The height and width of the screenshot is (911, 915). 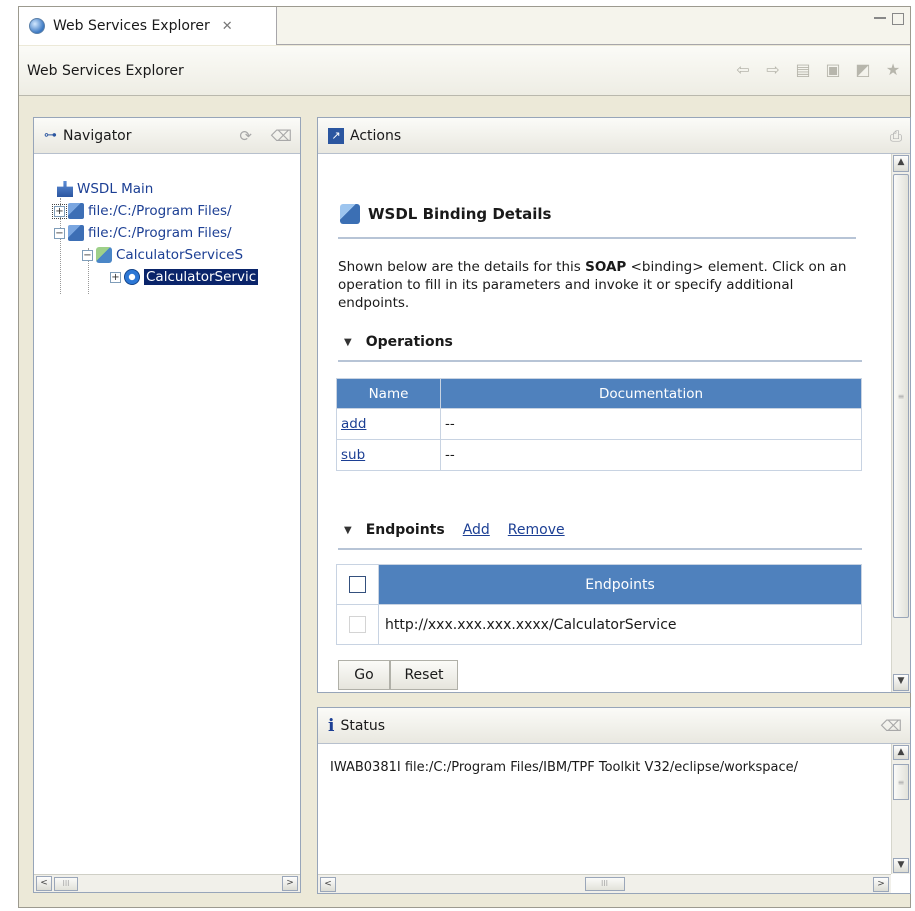 What do you see at coordinates (50, 135) in the screenshot?
I see `navigator-icon: ⊶` at bounding box center [50, 135].